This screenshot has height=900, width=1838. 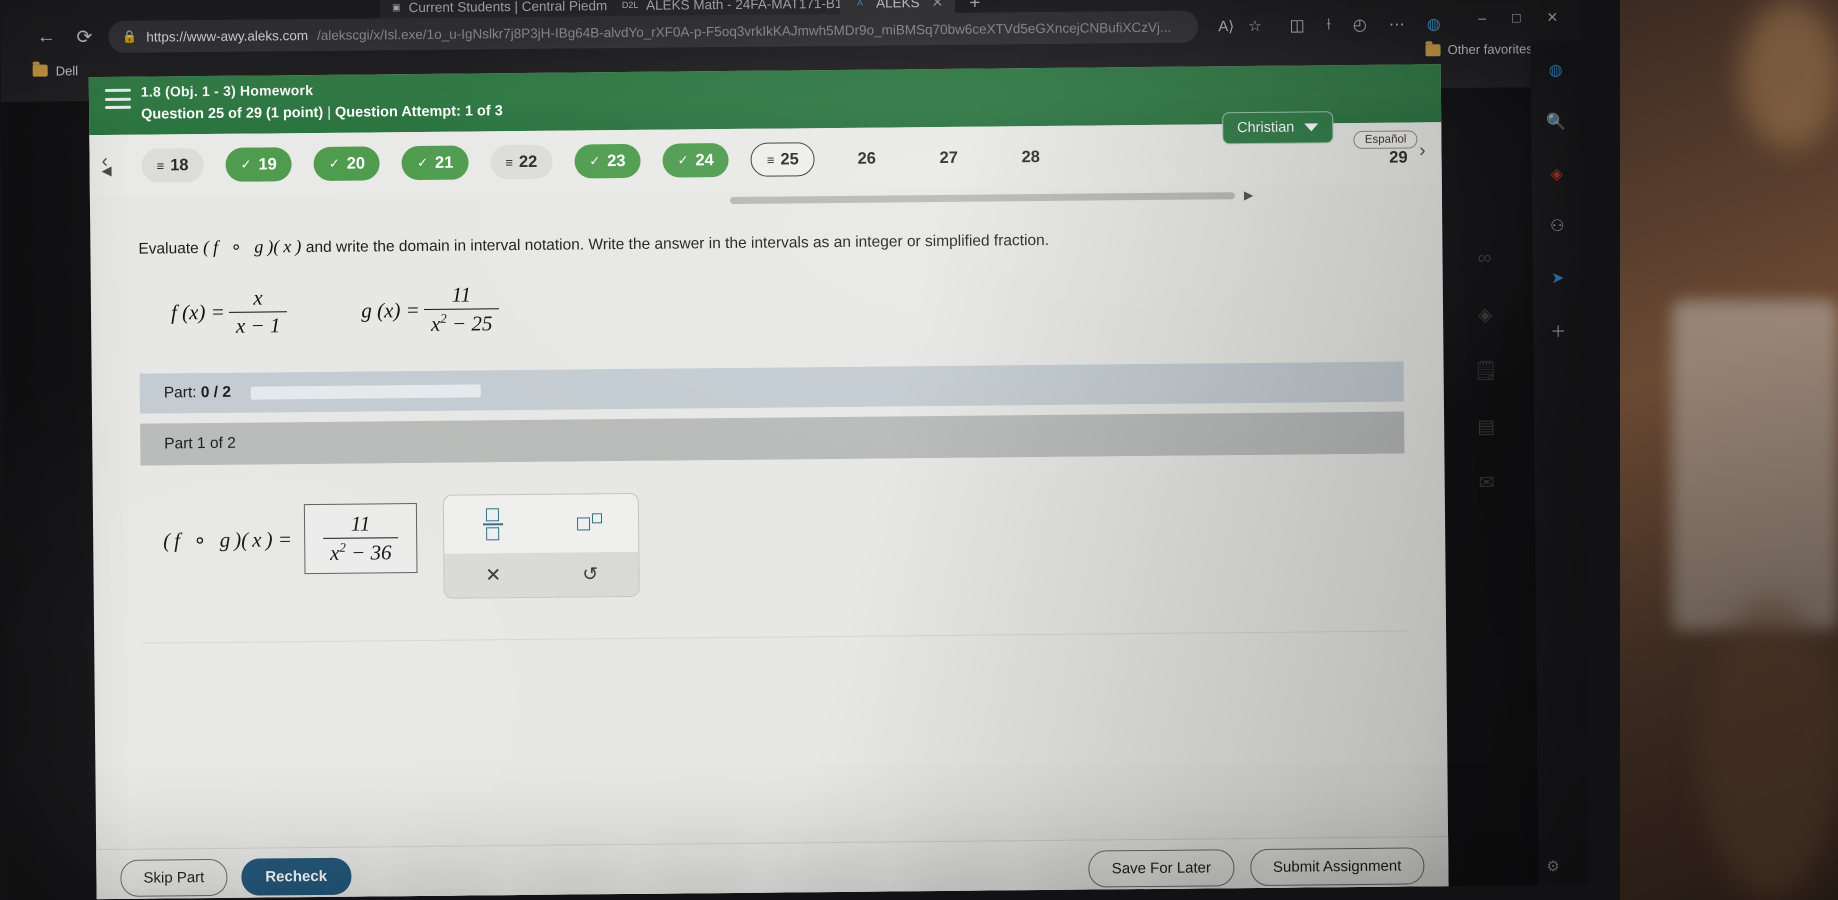 What do you see at coordinates (1558, 330) in the screenshot?
I see `add-tool-icon: ＋` at bounding box center [1558, 330].